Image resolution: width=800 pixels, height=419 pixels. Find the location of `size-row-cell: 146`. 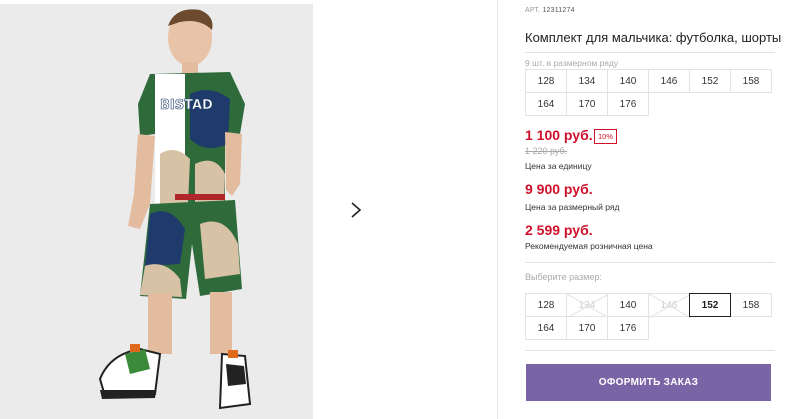

size-row-cell: 146 is located at coordinates (669, 81).